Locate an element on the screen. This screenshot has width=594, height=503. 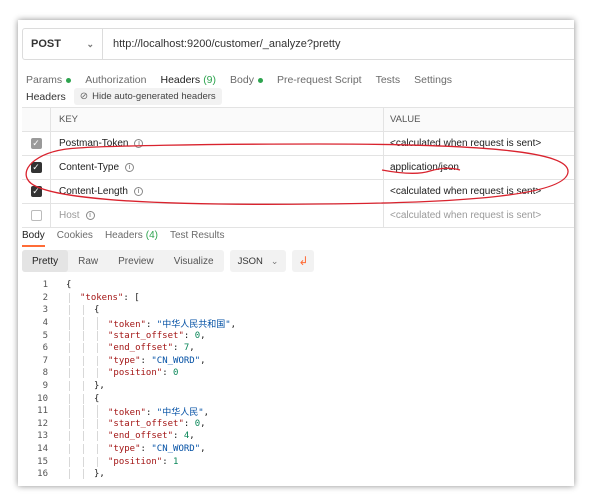
row-checkbox-cell is located at coordinates (36, 215).